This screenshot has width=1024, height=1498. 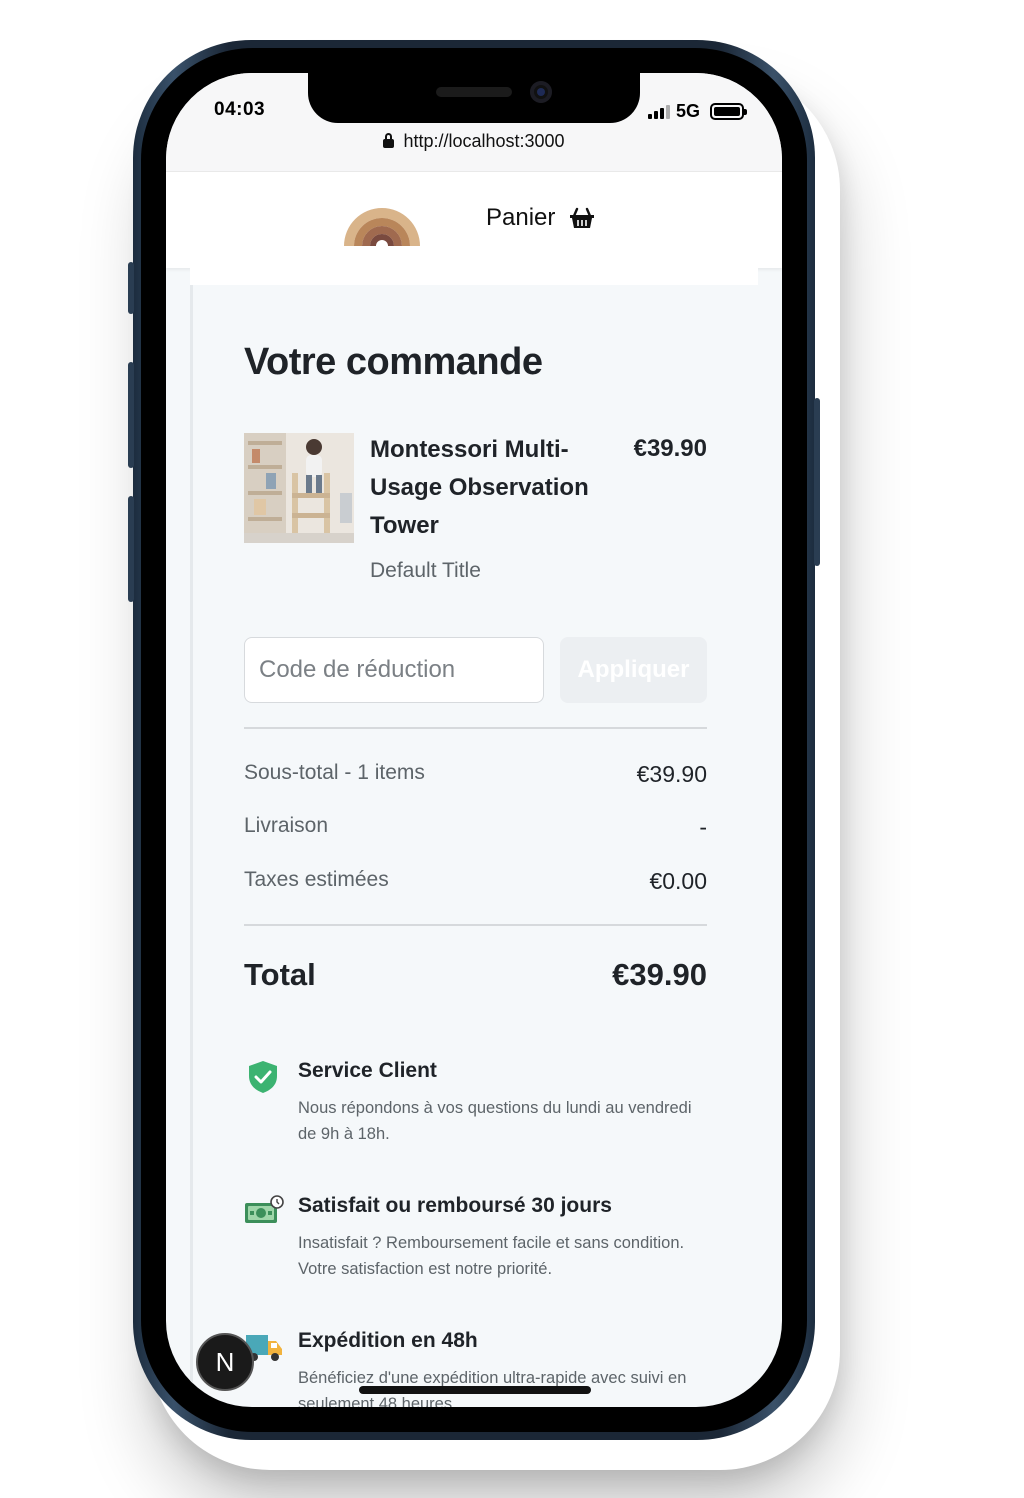 What do you see at coordinates (474, 98) in the screenshot?
I see `phone-notch` at bounding box center [474, 98].